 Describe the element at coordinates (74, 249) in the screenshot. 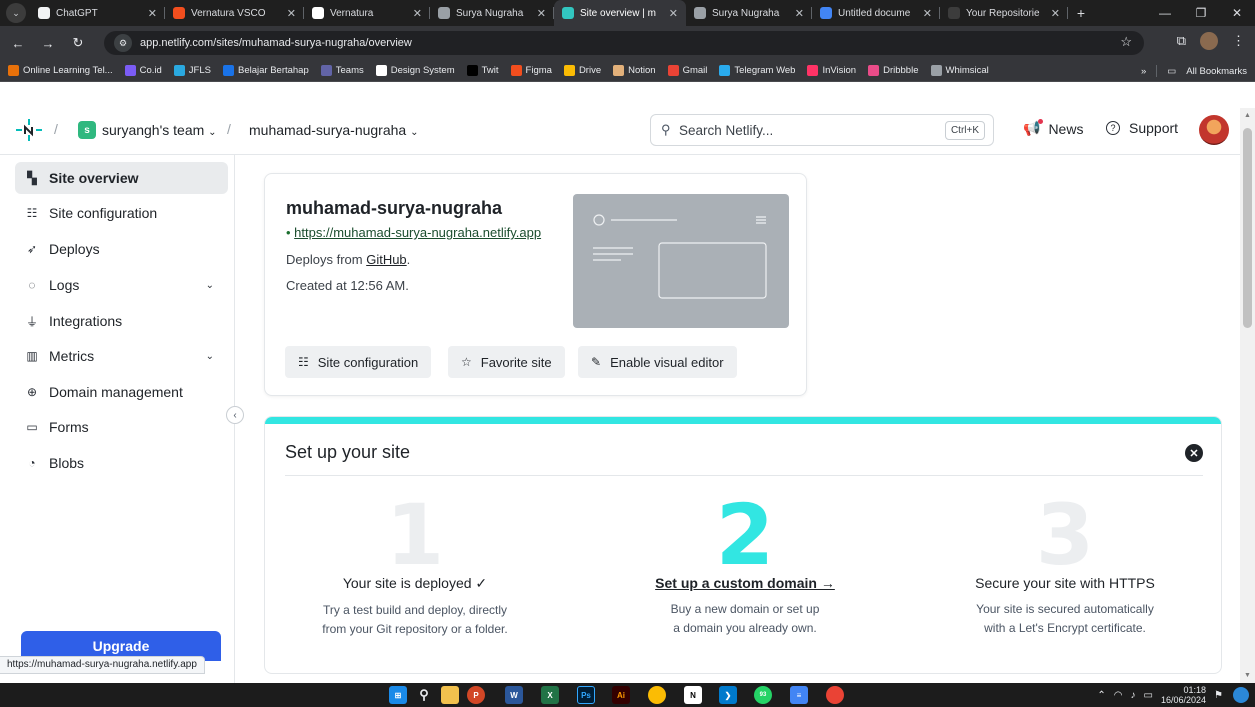

I see `sidebar-item-label: Deploys` at that location.